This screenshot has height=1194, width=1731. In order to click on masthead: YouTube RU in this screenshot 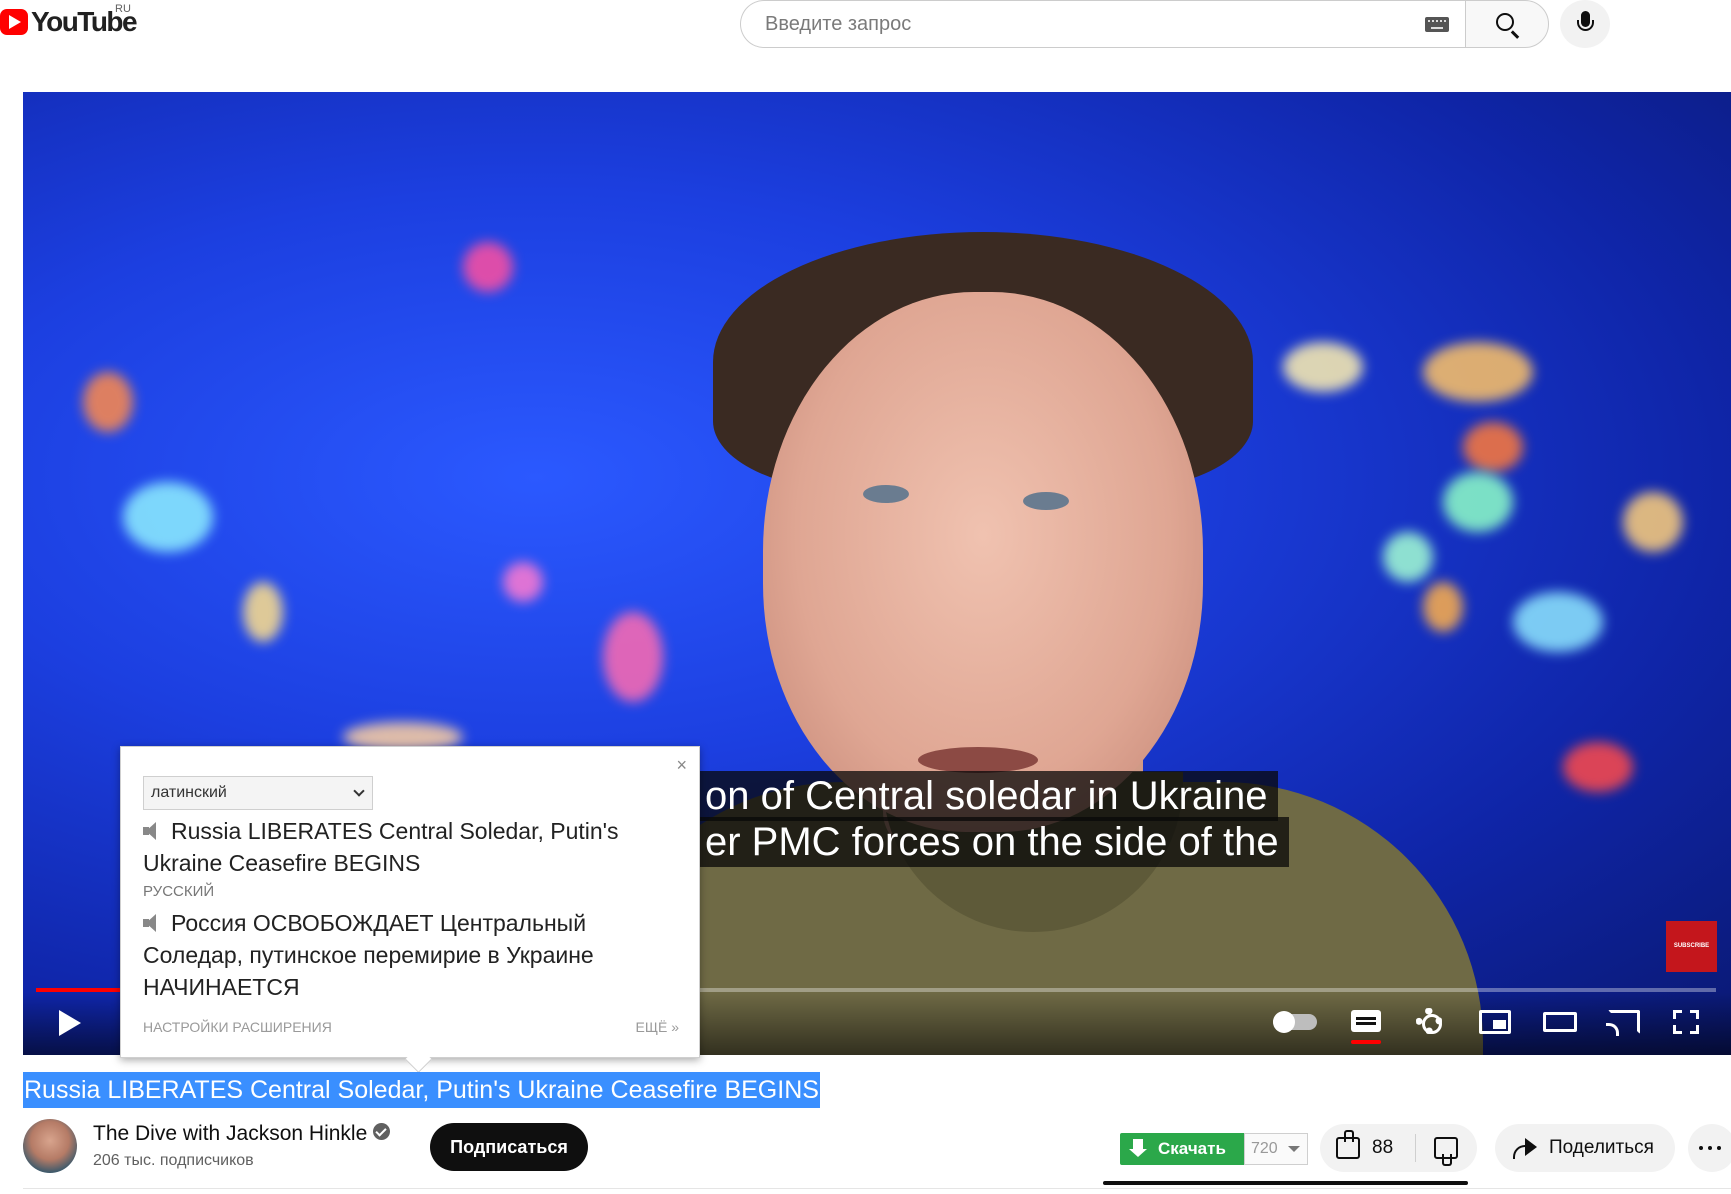, I will do `click(865, 45)`.